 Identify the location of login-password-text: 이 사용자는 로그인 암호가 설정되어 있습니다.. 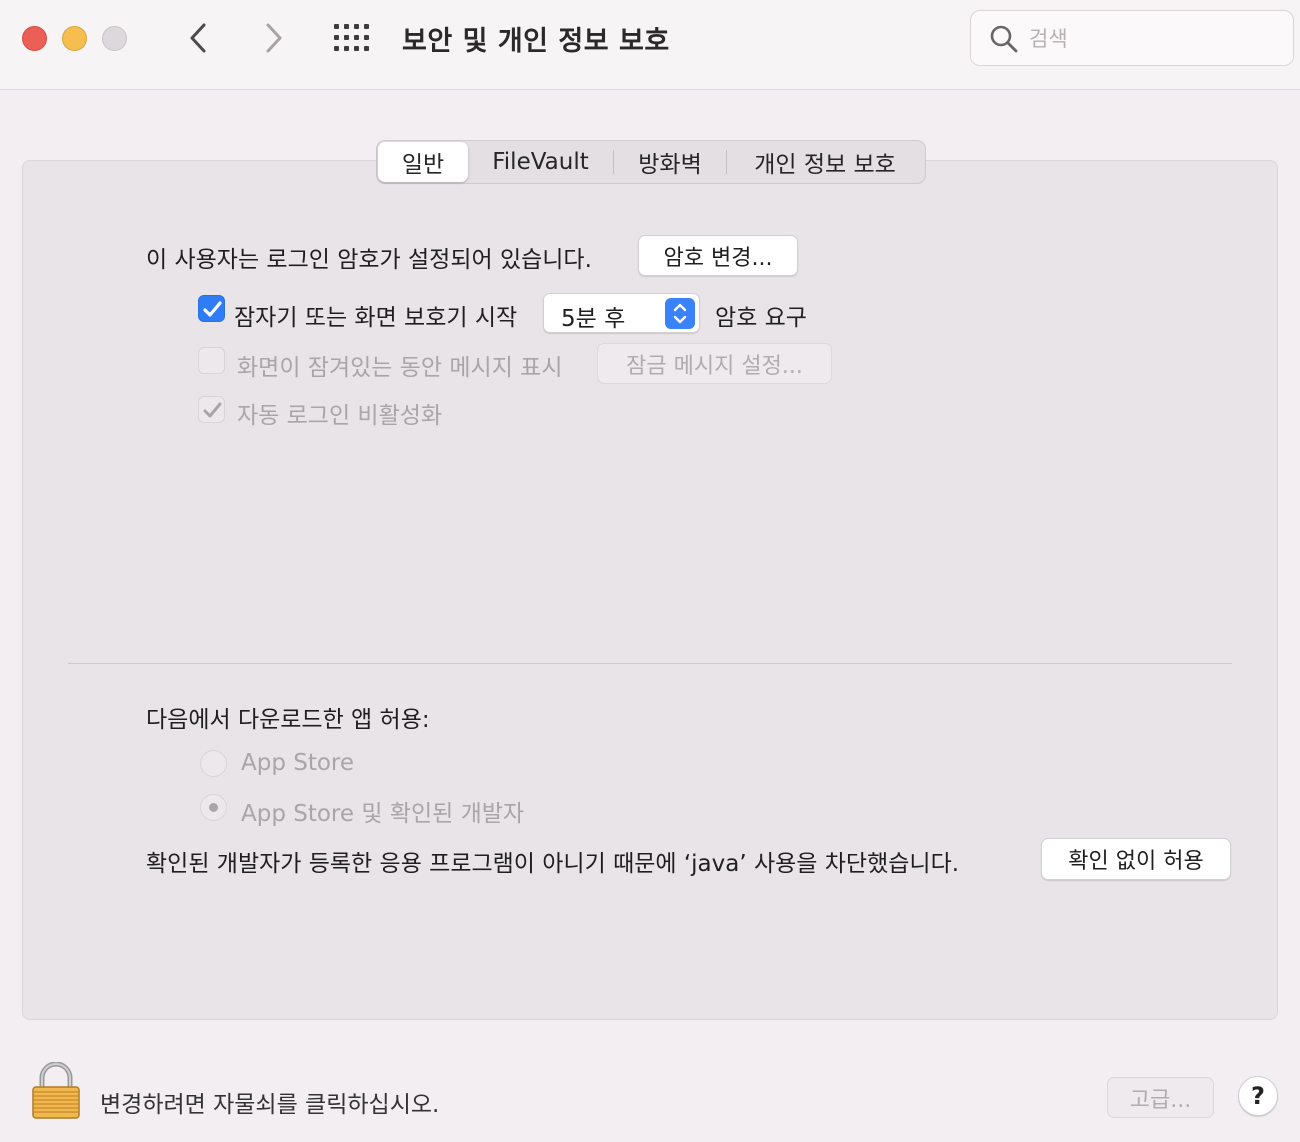
(369, 260).